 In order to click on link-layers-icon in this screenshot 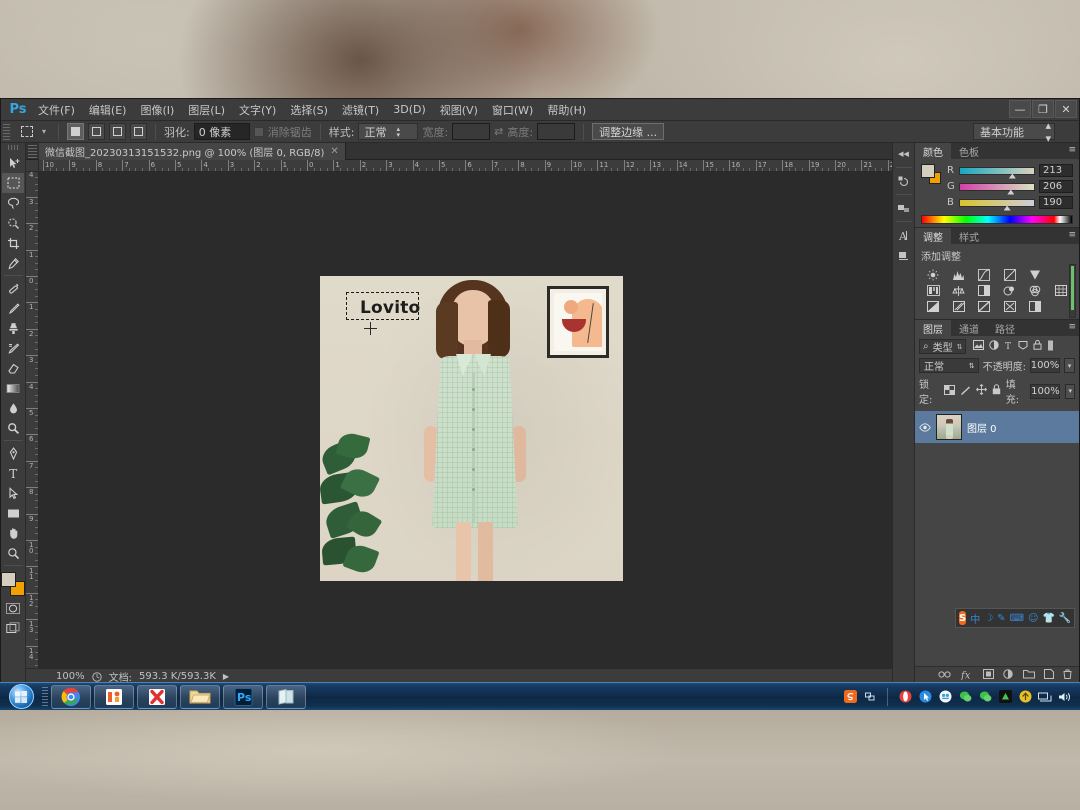, I will do `click(944, 675)`.